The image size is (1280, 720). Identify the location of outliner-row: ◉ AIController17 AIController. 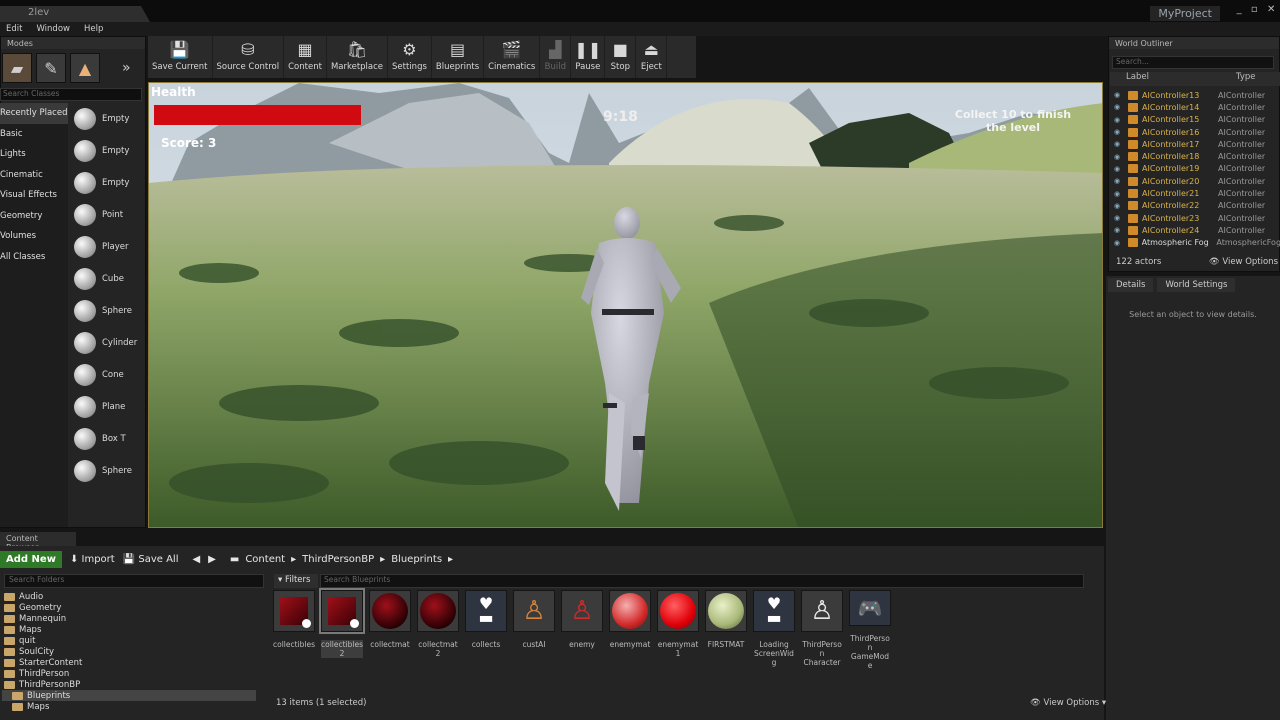
(1195, 144).